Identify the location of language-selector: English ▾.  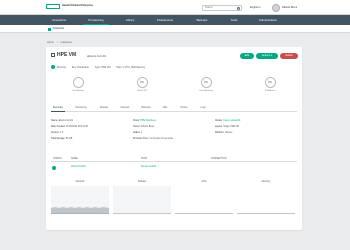
(255, 7).